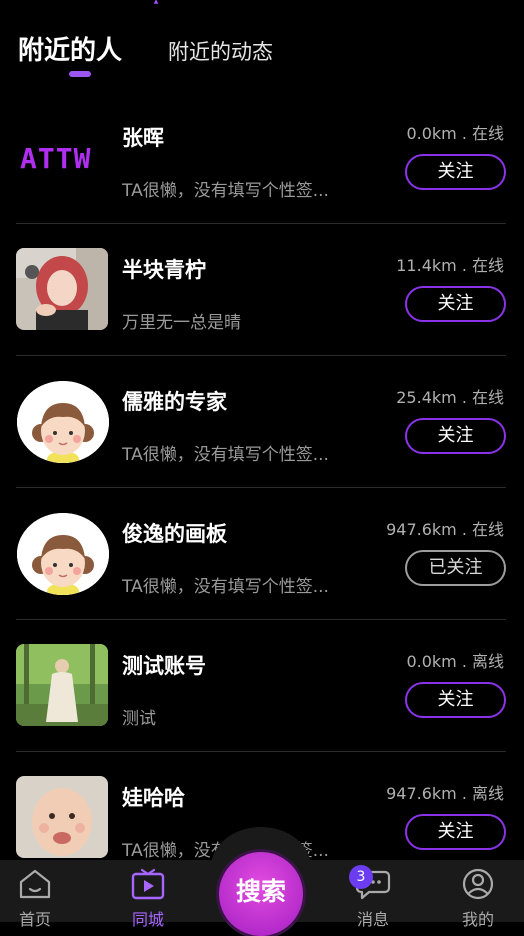 The image size is (524, 936). I want to click on photo-girl-red-hair, so click(62, 289).